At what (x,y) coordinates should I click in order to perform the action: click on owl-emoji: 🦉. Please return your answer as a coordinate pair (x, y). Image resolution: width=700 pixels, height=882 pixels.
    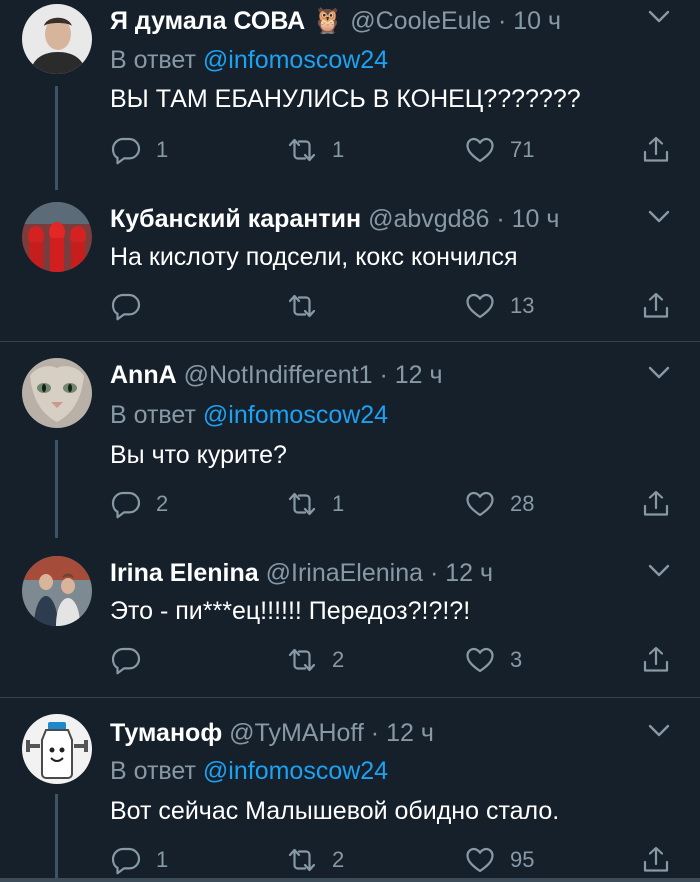
    Looking at the image, I should click on (328, 21).